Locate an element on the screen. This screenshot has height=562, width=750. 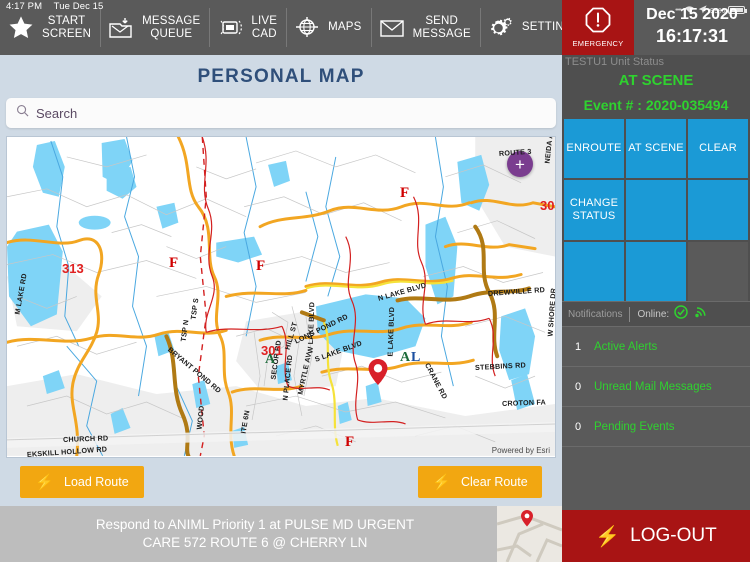
status-date: Tue Dec 15 is located at coordinates (78, 6).